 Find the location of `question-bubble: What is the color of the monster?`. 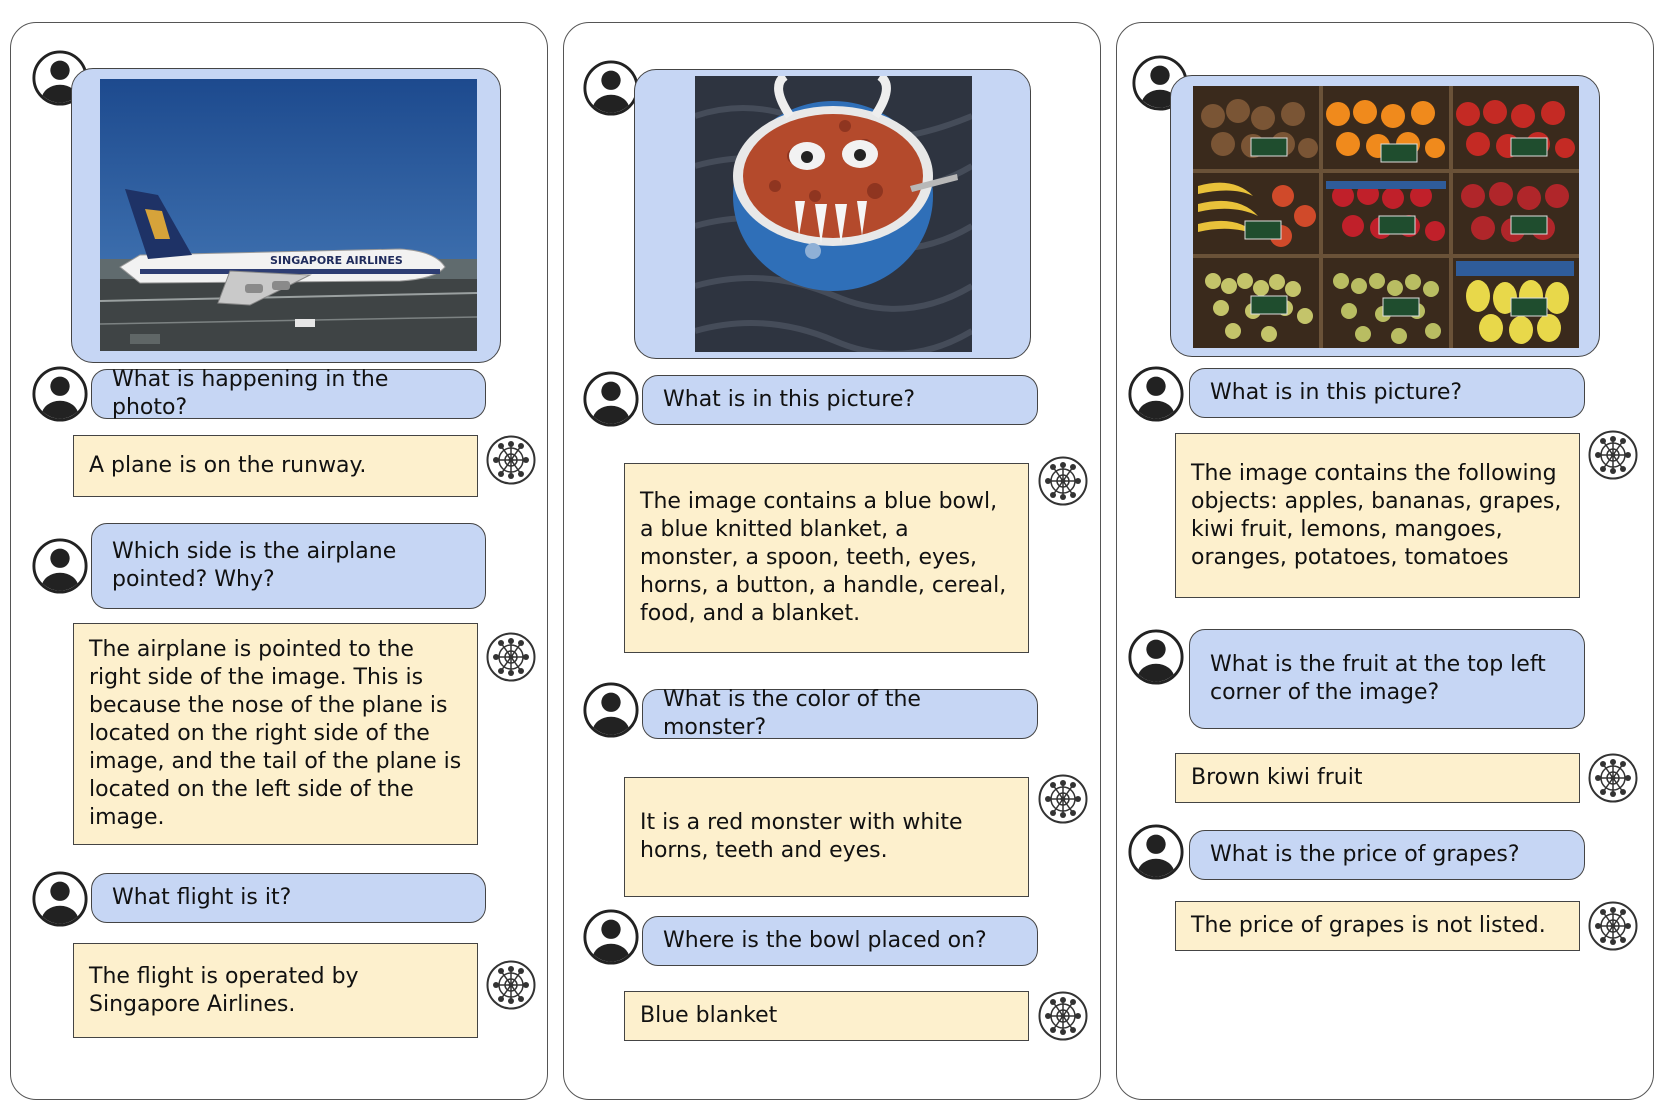

question-bubble: What is the color of the monster? is located at coordinates (840, 713).